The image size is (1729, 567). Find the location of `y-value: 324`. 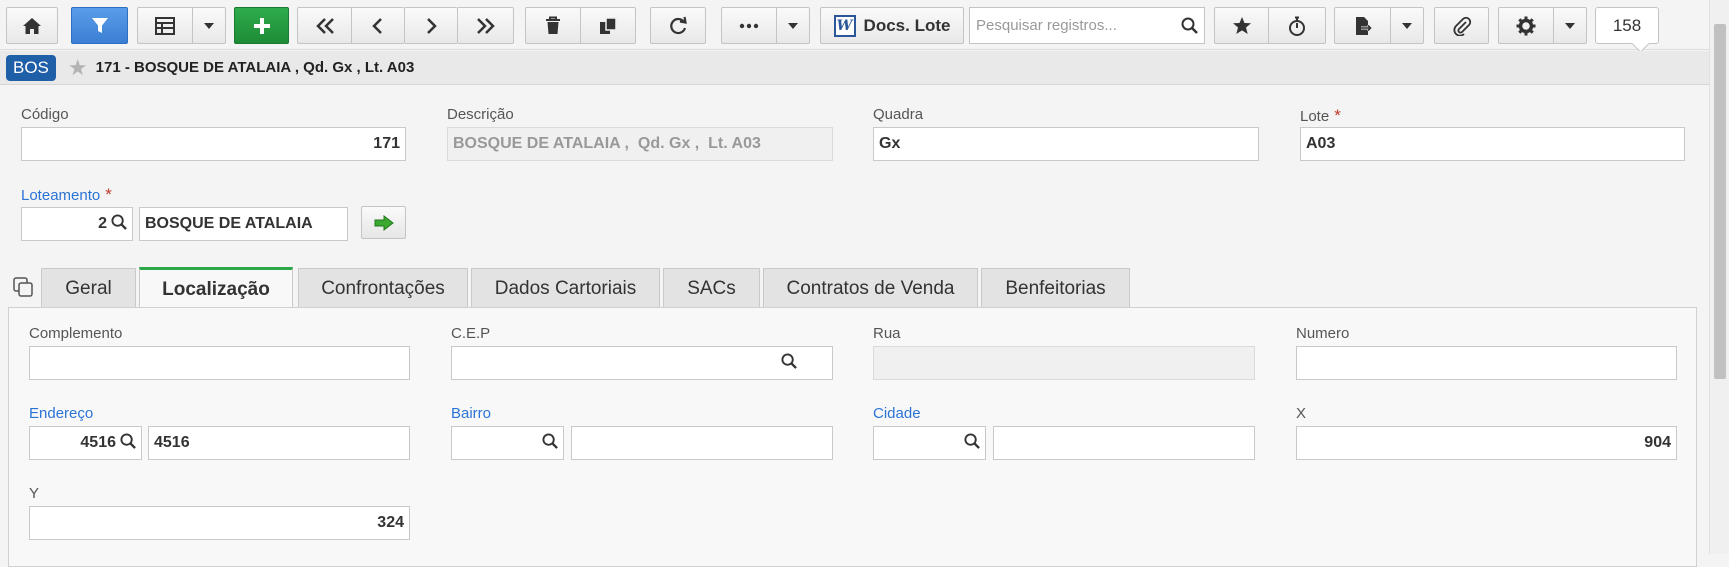

y-value: 324 is located at coordinates (390, 522).